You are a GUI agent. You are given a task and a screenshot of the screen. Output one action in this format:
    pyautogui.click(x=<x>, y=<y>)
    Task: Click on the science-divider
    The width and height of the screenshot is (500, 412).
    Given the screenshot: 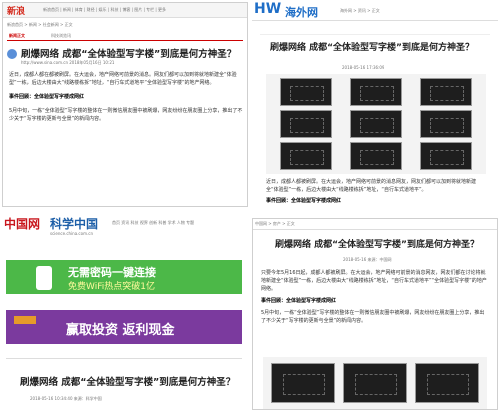 What is the action you would take?
    pyautogui.click(x=124, y=358)
    